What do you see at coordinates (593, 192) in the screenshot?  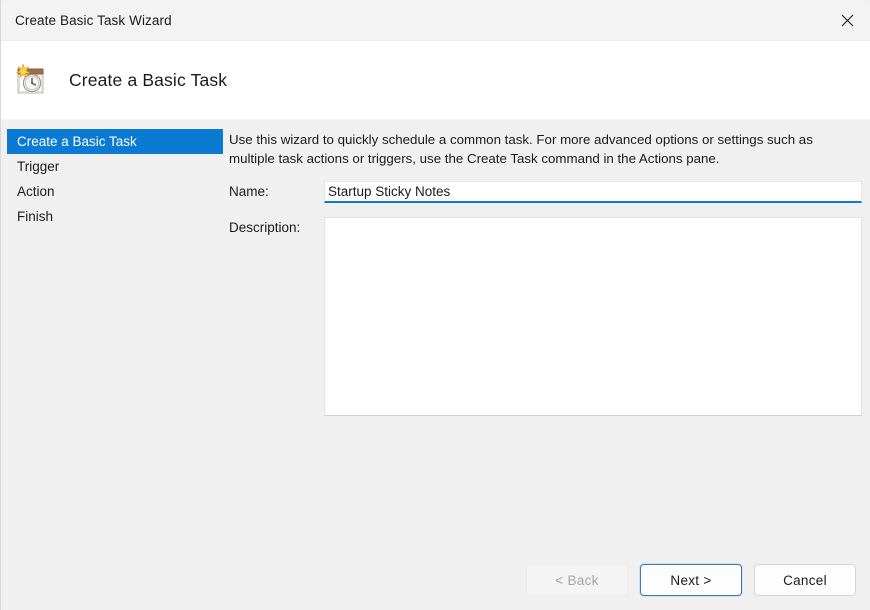 I see `name-input` at bounding box center [593, 192].